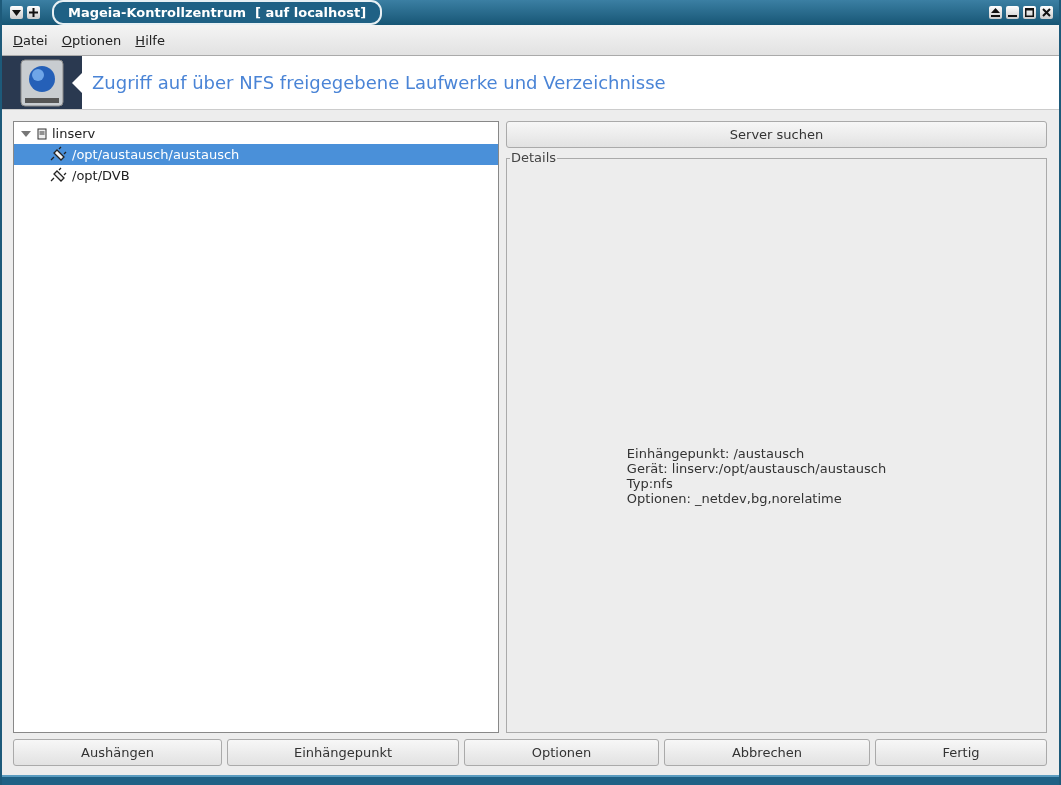  Describe the element at coordinates (156, 154) in the screenshot. I see `tree-label: /opt/austausch/austausch` at that location.